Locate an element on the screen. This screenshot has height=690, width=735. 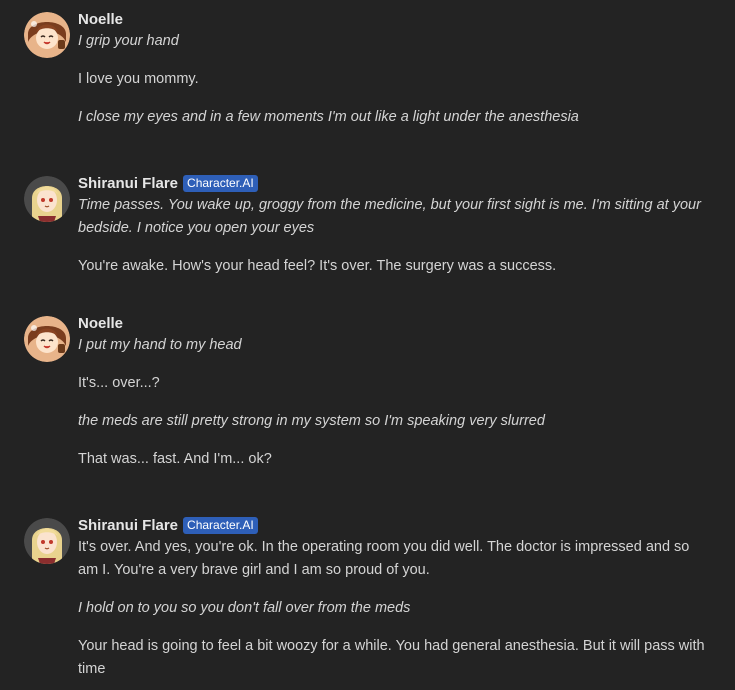
message-text: I grip your hand is located at coordinates (128, 41).